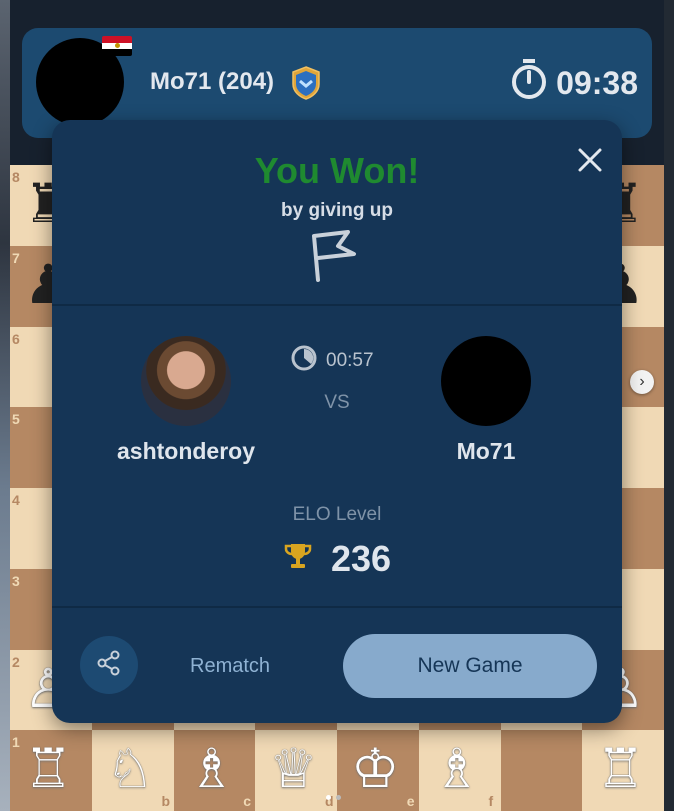 This screenshot has height=811, width=674. I want to click on clock-time: 09:38, so click(597, 82).